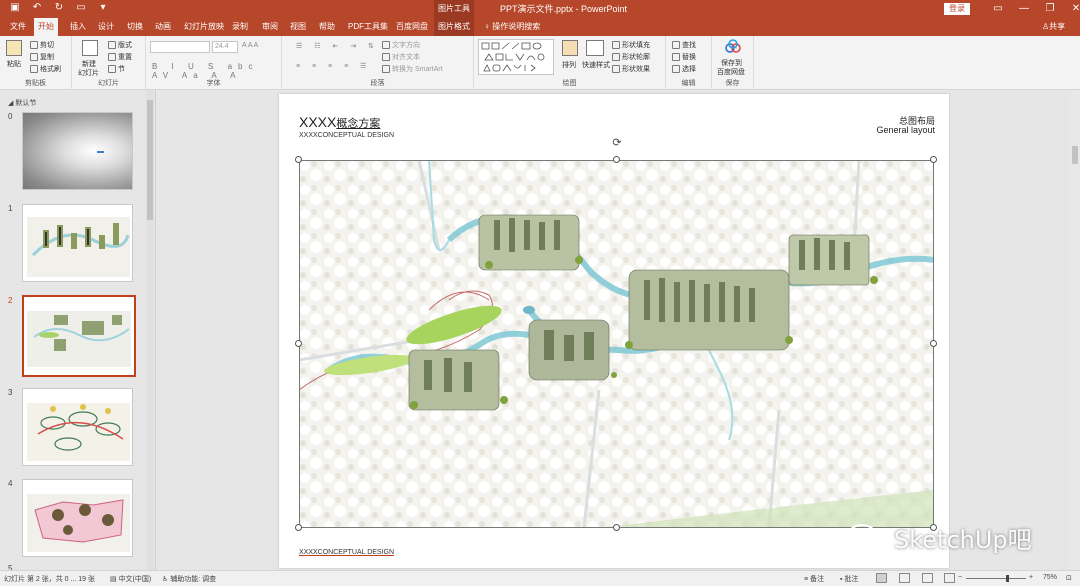  What do you see at coordinates (412, 27) in the screenshot?
I see `tab-baidu-netdisk: 百度网盘` at bounding box center [412, 27].